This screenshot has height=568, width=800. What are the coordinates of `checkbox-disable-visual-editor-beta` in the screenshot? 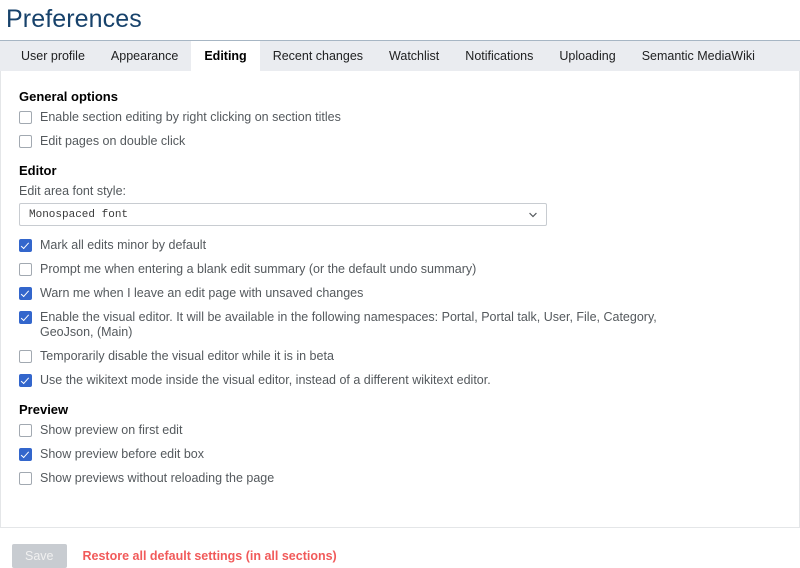 It's located at (25, 356).